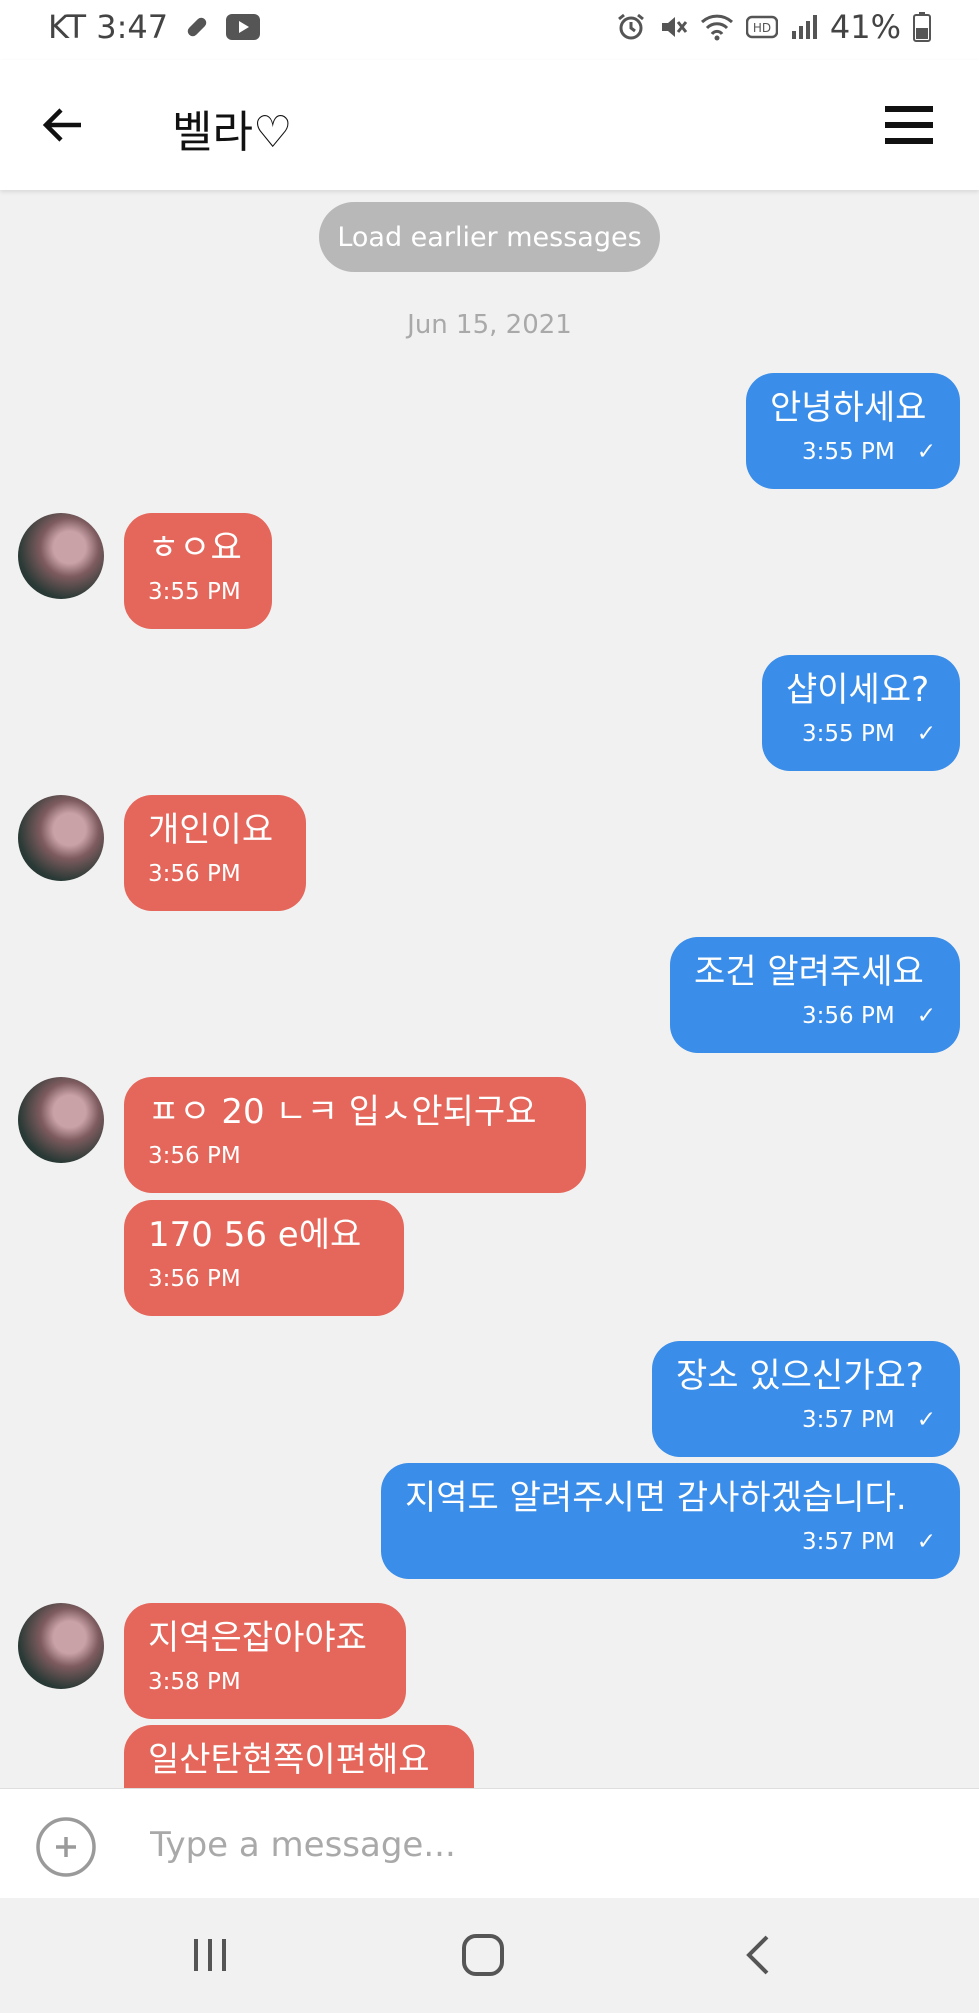  Describe the element at coordinates (670, 1521) in the screenshot. I see `outgoing-message: 지역도 알려주시면 감사하겠습니다. 3:57 PM ✓` at that location.